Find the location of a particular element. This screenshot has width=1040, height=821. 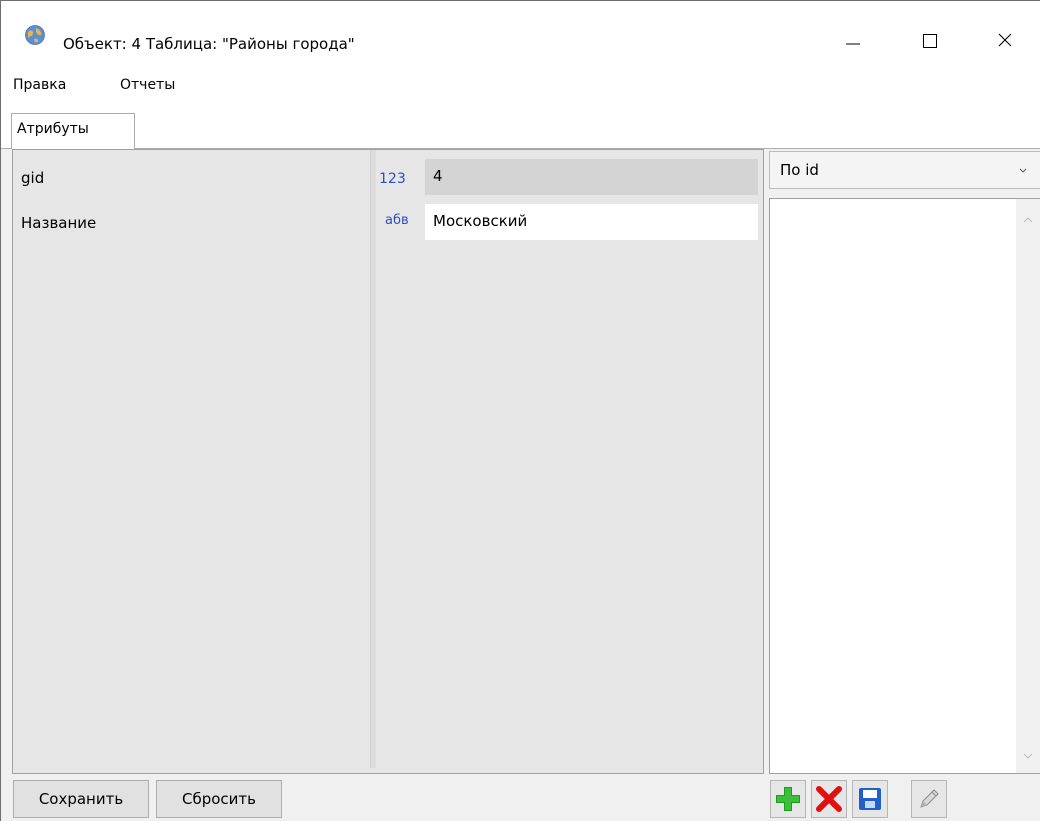

gid-value-field: 4 is located at coordinates (591, 177).